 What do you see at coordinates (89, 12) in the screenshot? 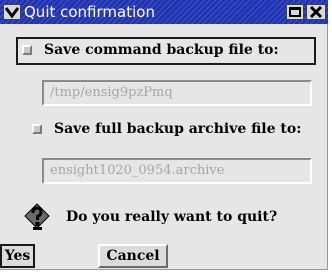
I see `window-title: Quit confirmation` at bounding box center [89, 12].